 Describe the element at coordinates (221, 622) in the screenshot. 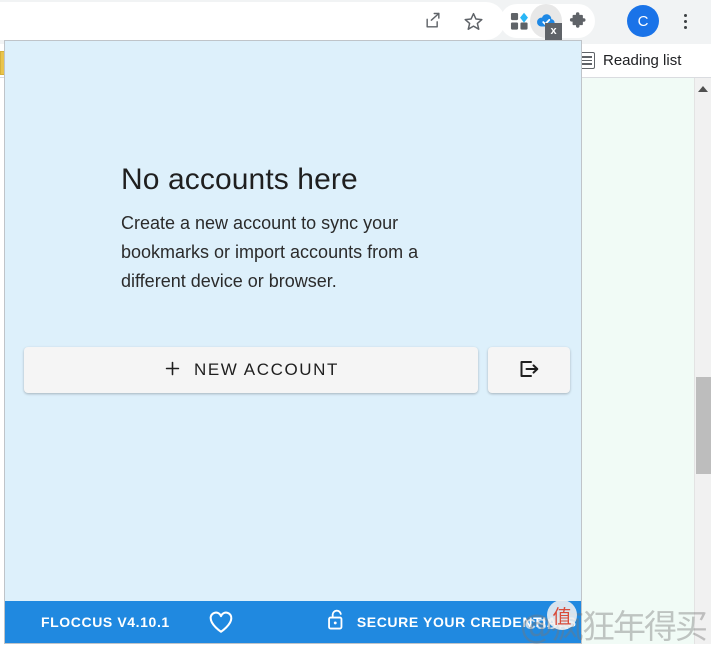

I see `heart-icon` at that location.